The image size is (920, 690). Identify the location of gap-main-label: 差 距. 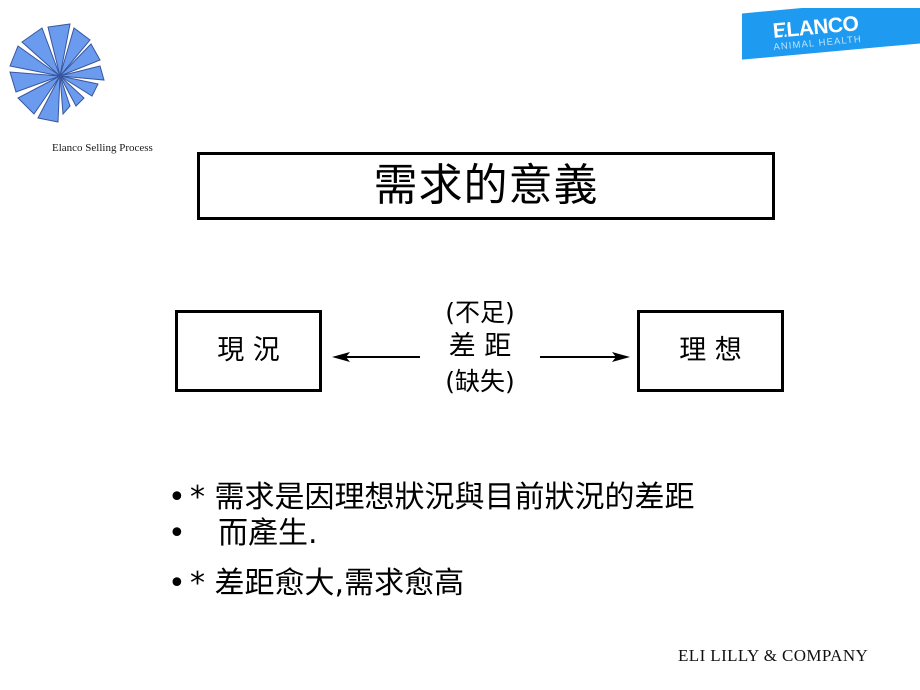
(480, 346).